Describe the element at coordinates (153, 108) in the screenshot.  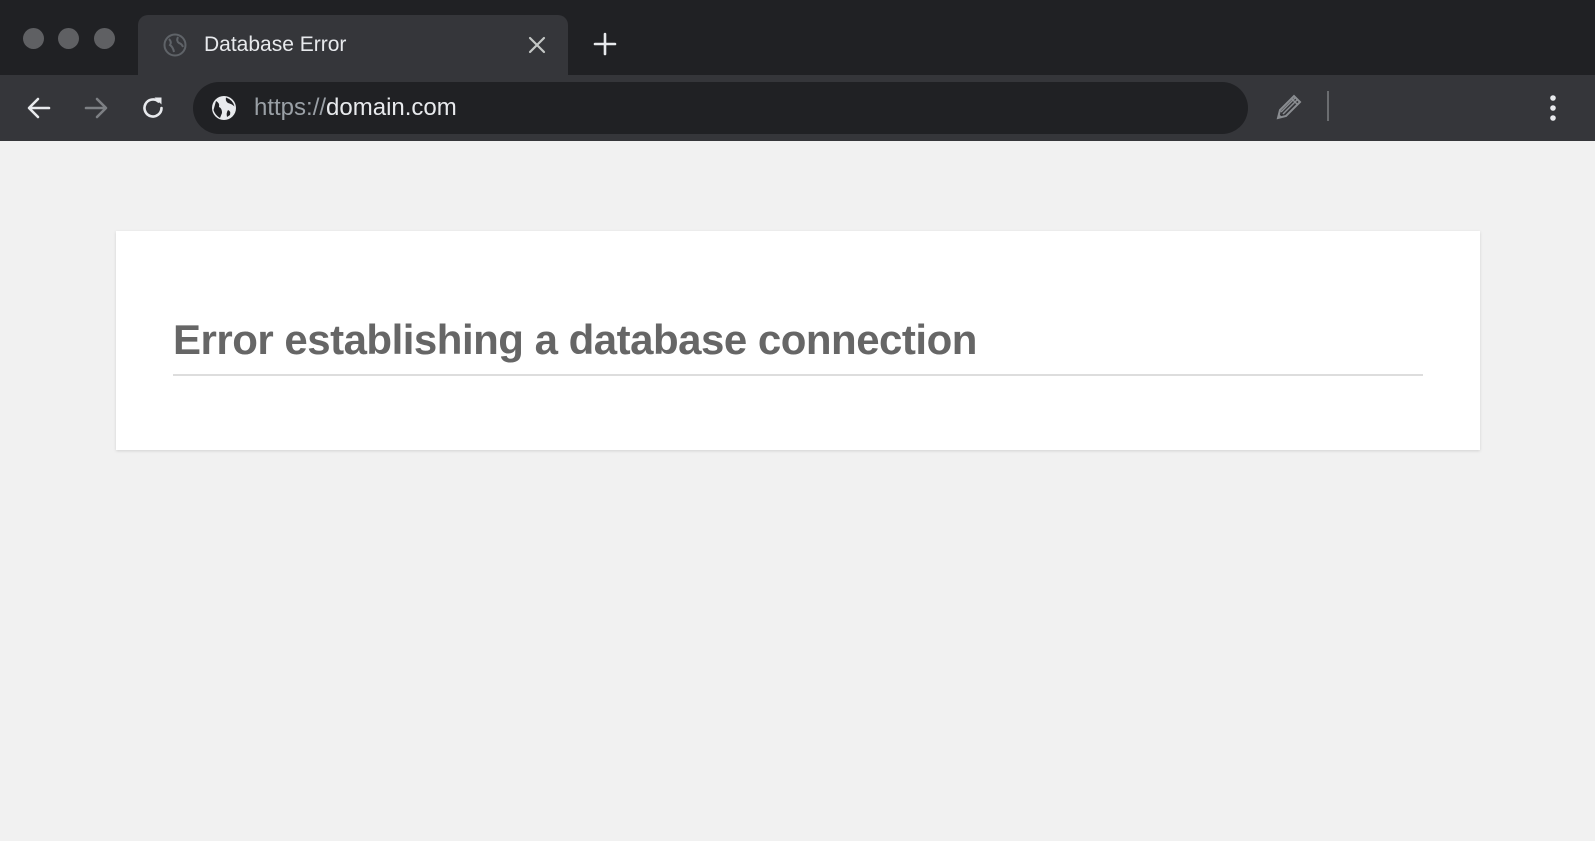
I see `reload-icon` at that location.